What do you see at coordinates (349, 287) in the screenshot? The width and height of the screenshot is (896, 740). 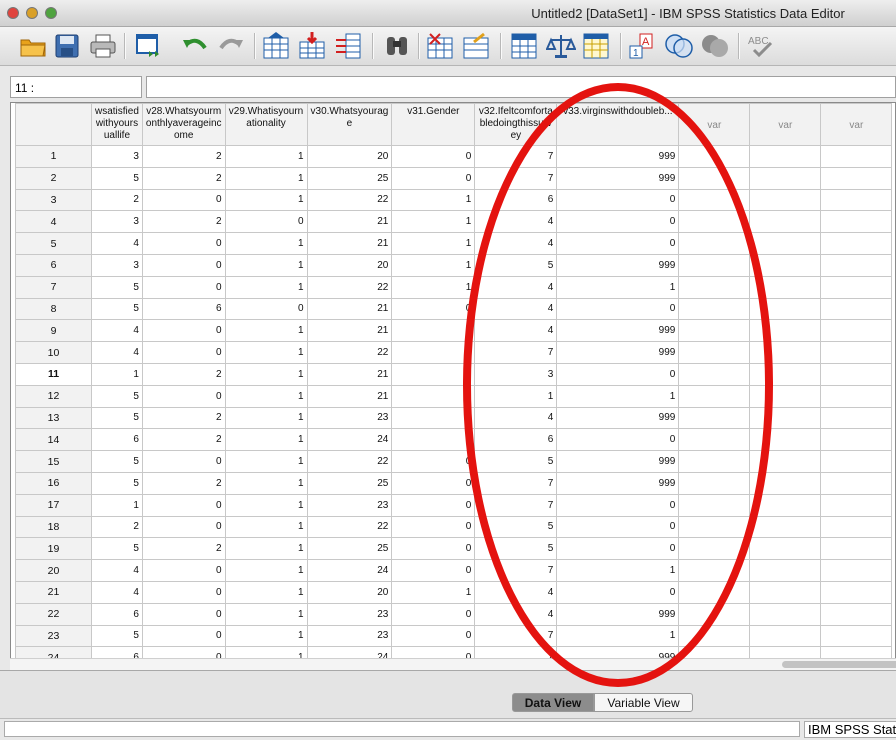 I see `data-cell: 22` at bounding box center [349, 287].